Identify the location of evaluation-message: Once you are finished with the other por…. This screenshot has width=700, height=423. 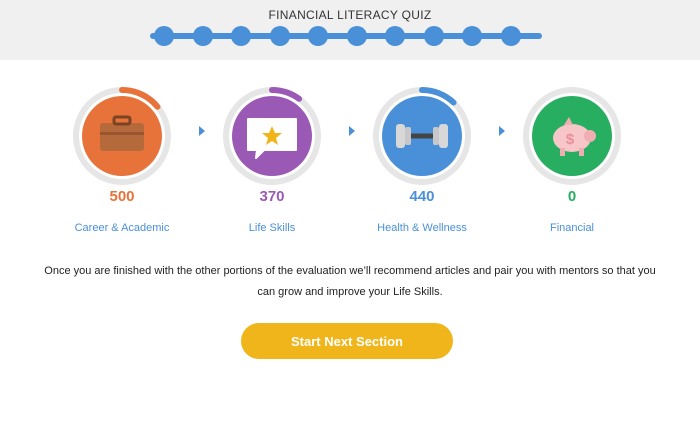
(350, 281).